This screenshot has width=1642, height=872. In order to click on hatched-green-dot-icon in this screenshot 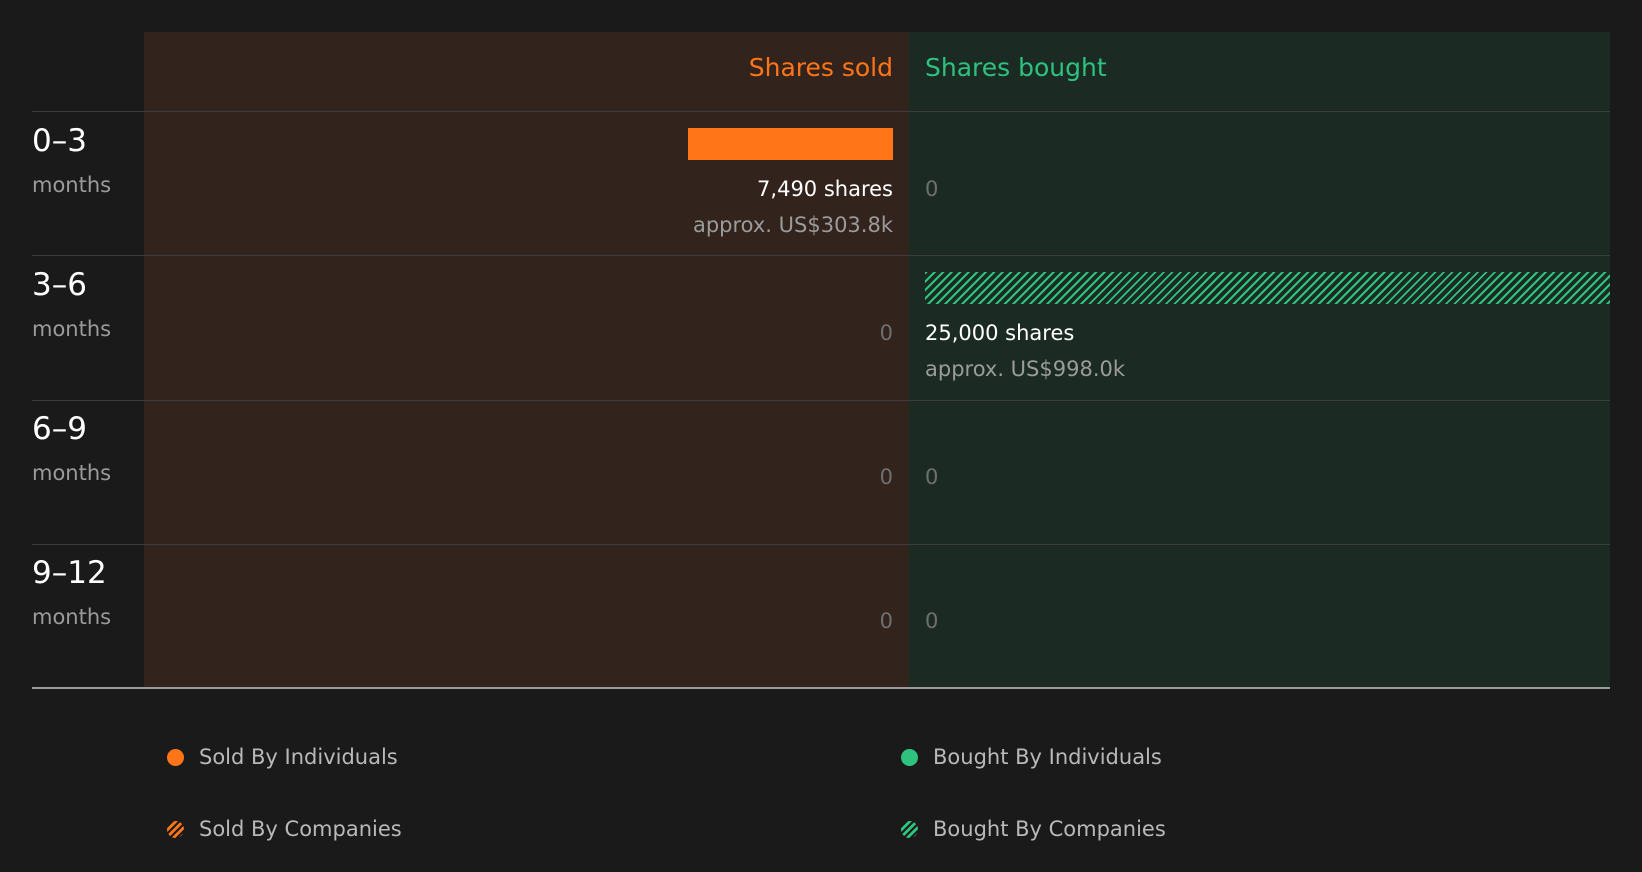, I will do `click(909, 829)`.